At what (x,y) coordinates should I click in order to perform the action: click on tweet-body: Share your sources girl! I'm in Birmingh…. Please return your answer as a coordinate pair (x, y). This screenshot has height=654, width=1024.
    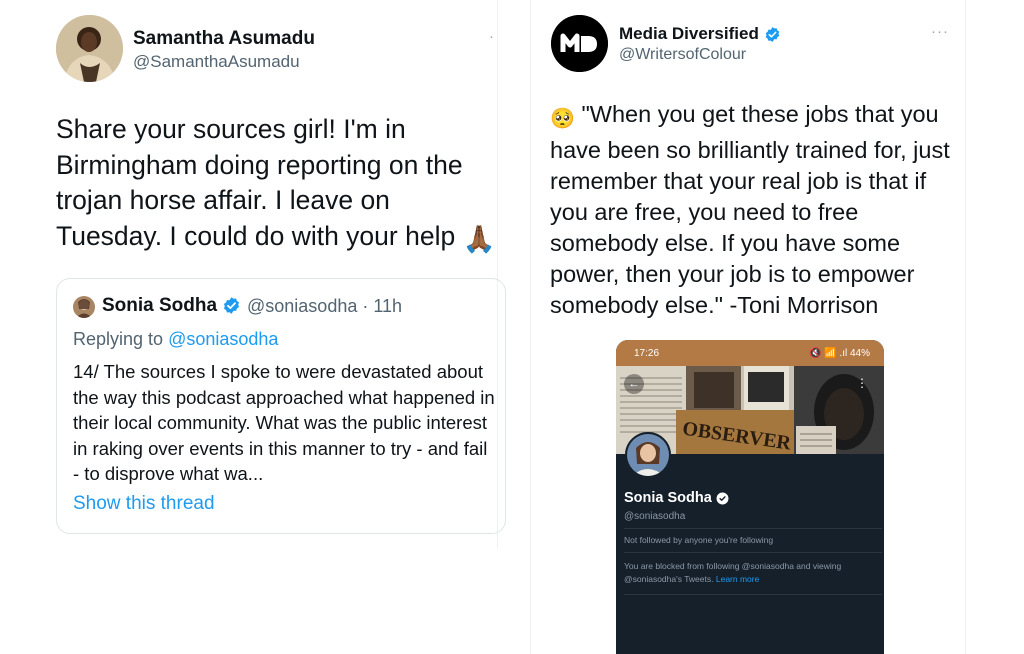
    Looking at the image, I should click on (259, 182).